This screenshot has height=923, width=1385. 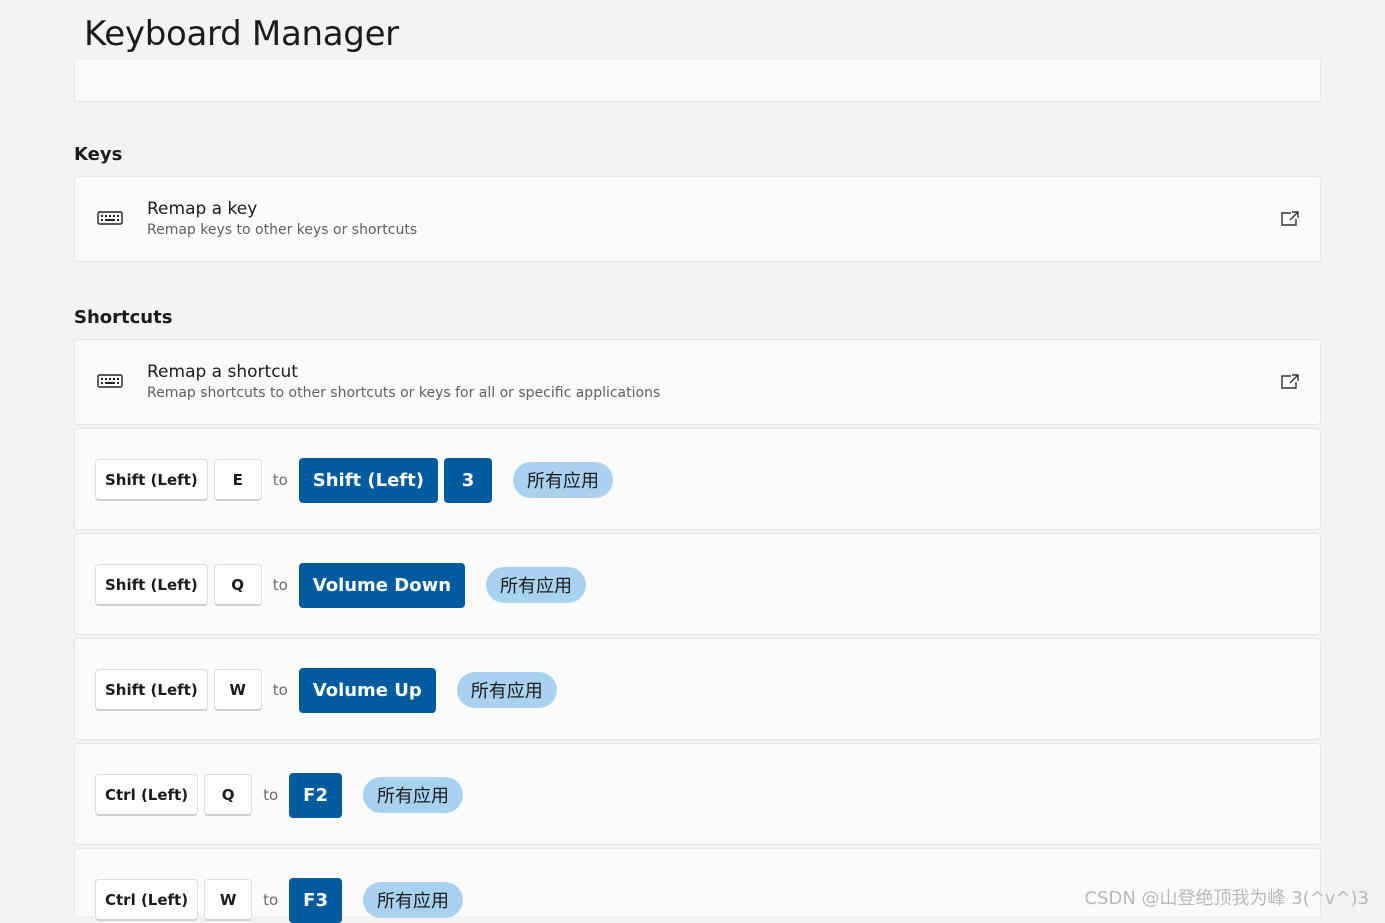 I want to click on target-key: F2, so click(x=315, y=795).